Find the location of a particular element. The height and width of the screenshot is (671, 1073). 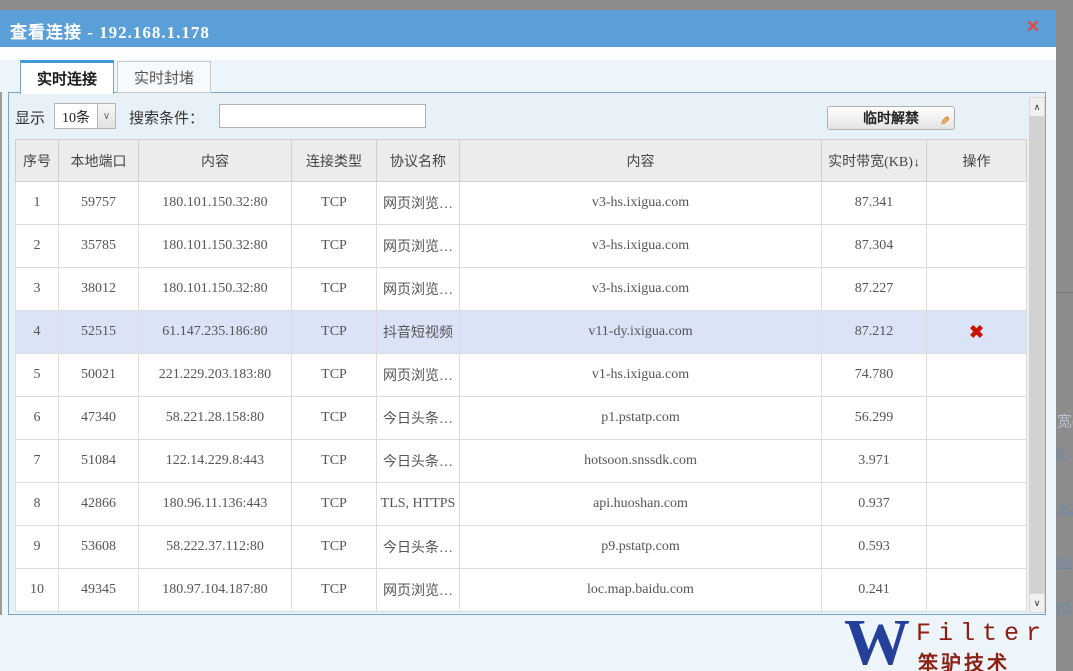

cell-no: 1 is located at coordinates (37, 203).